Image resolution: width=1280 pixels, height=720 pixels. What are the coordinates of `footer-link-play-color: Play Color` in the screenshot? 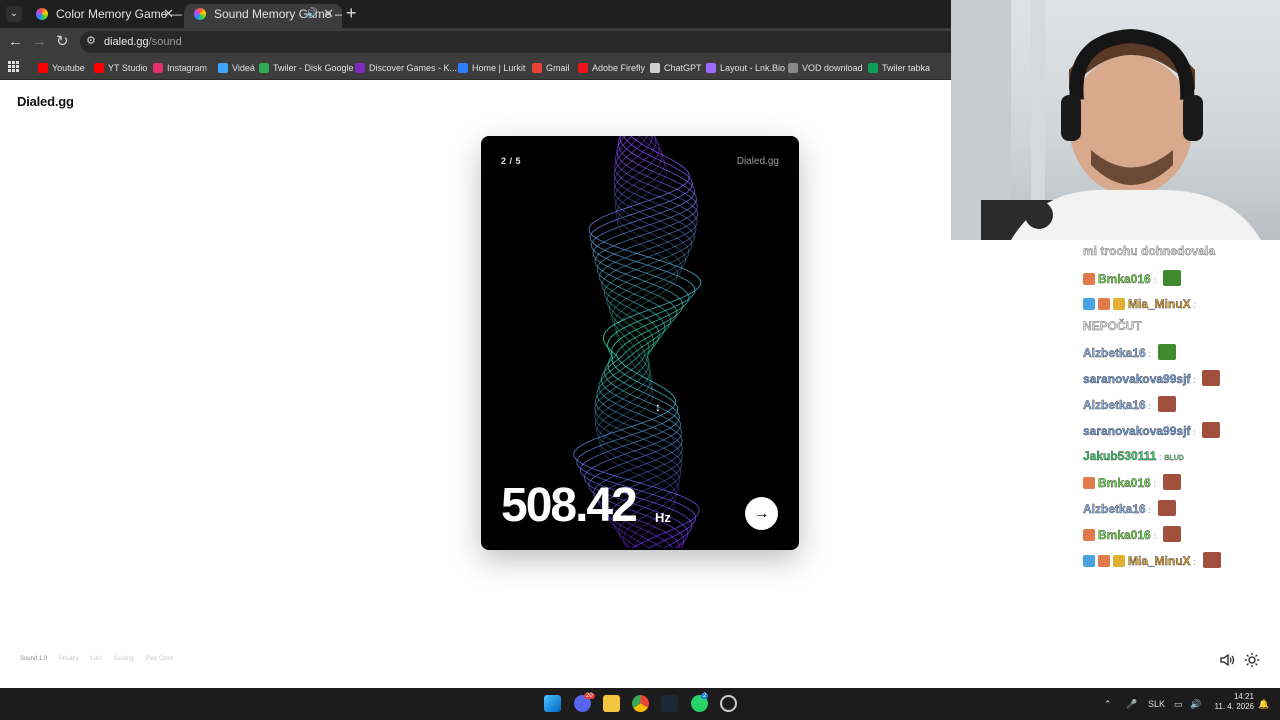 It's located at (159, 659).